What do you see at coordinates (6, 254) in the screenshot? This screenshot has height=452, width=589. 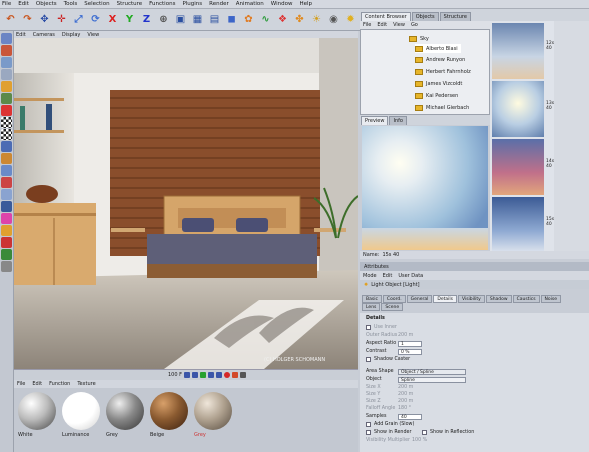 I see `bodypaint-icon` at bounding box center [6, 254].